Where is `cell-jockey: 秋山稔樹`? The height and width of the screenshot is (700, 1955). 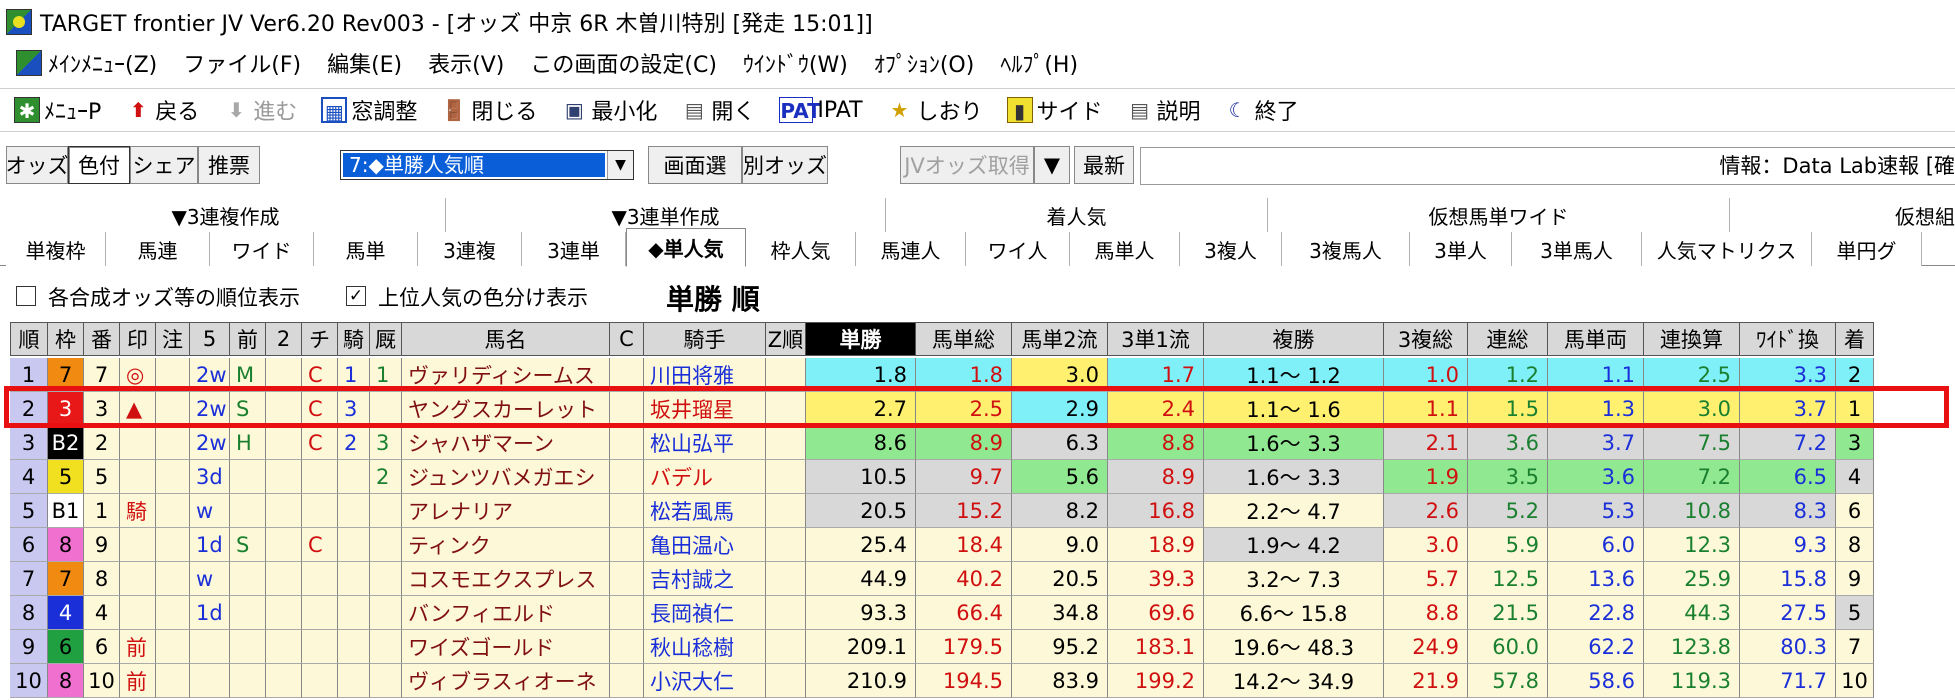 cell-jockey: 秋山稔樹 is located at coordinates (705, 647).